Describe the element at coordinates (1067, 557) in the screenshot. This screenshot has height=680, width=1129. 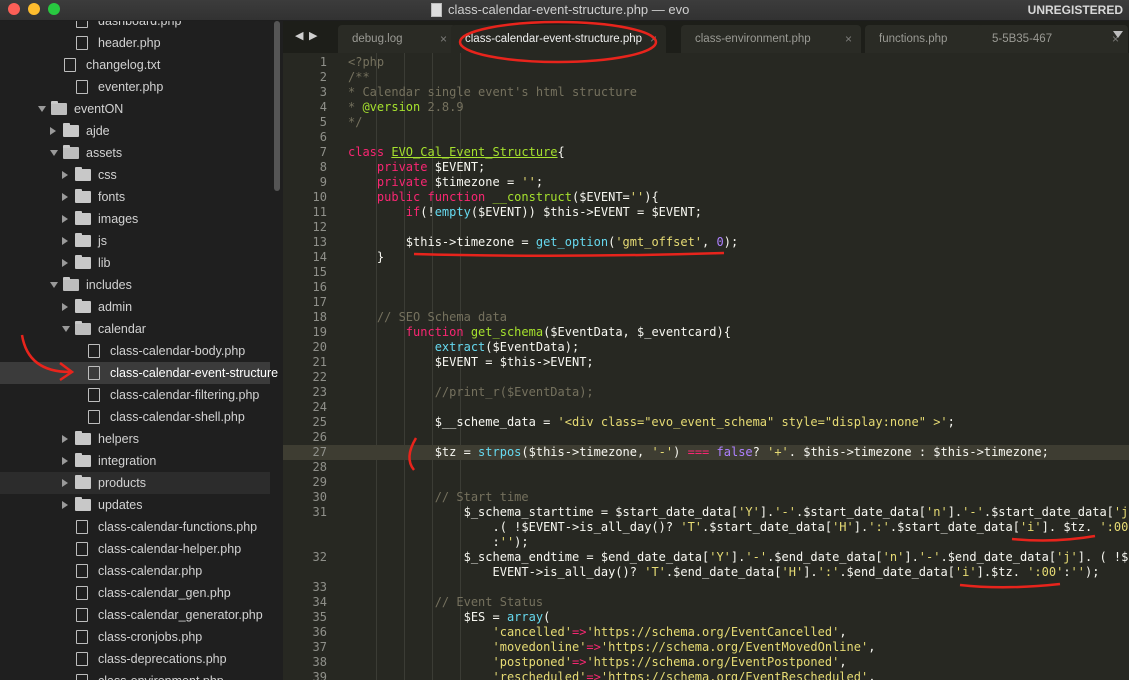
I see `code-token: 'j'` at that location.